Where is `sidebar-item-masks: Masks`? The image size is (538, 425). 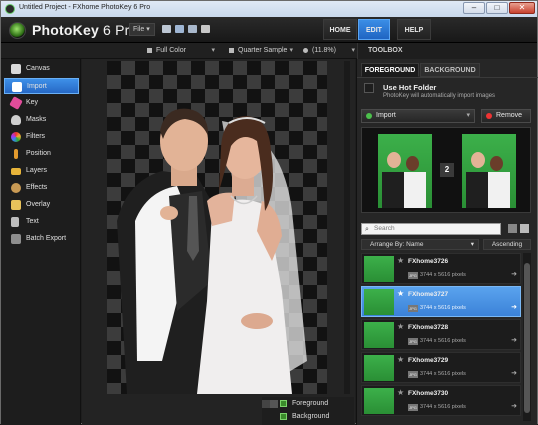
sidebar-item-masks: Masks is located at coordinates (41, 120).